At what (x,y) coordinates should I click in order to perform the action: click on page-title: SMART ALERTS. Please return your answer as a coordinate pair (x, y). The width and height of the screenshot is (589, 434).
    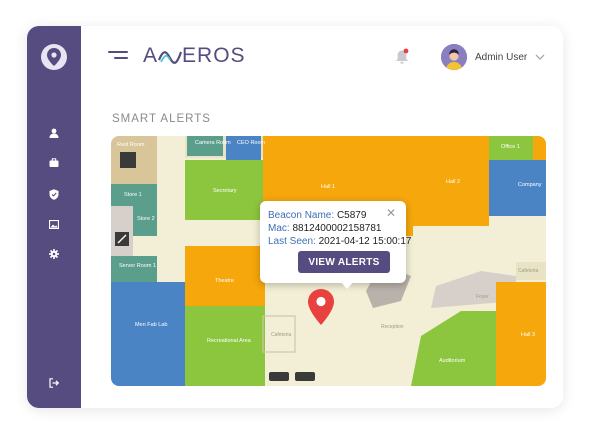
    Looking at the image, I should click on (161, 119).